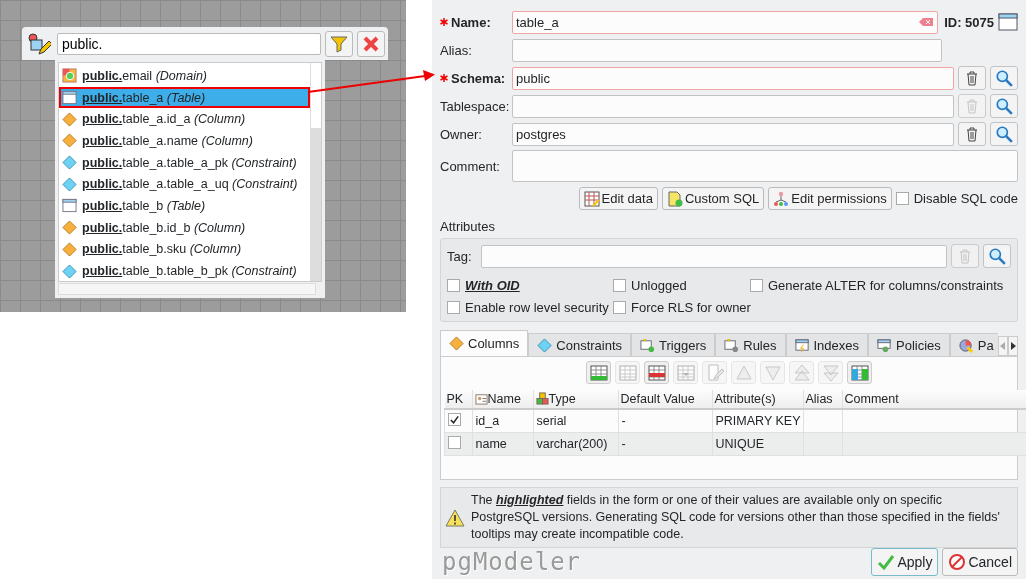 The height and width of the screenshot is (579, 1026). What do you see at coordinates (458, 399) in the screenshot?
I see `column-header: PK` at bounding box center [458, 399].